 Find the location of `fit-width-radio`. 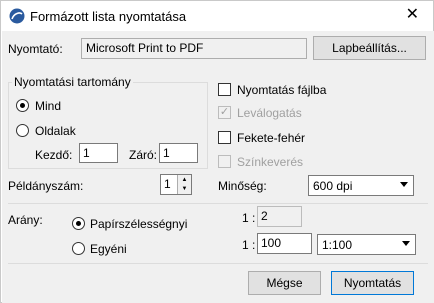

fit-width-radio is located at coordinates (78, 223).